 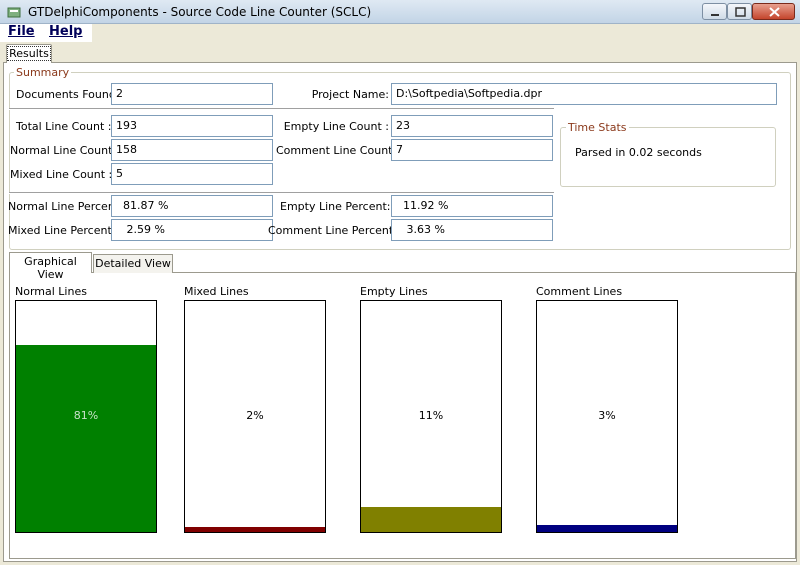 I want to click on mixed-line-percent-field: 2.59 %, so click(x=192, y=230).